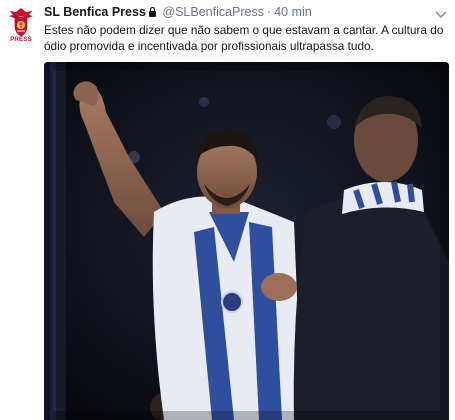  What do you see at coordinates (152, 13) in the screenshot?
I see `lock-icon` at bounding box center [152, 13].